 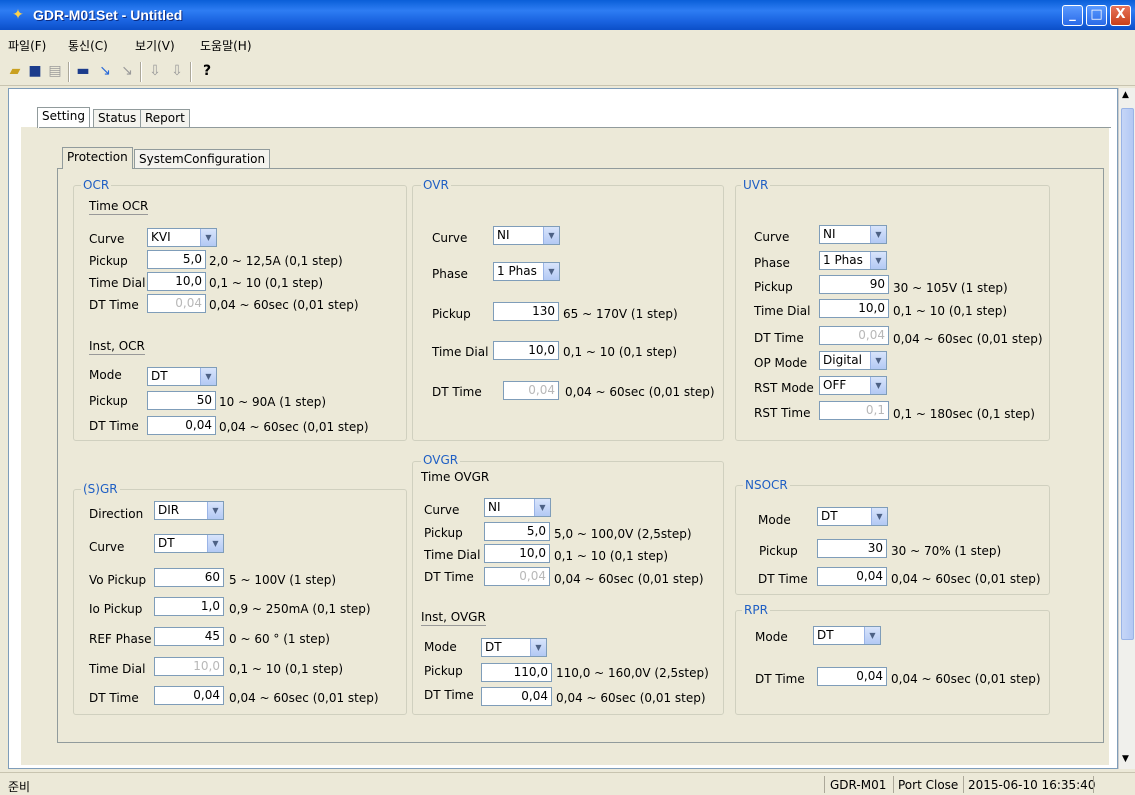 What do you see at coordinates (853, 385) in the screenshot?
I see `uvr-rst-mode-select: OFF ▼` at bounding box center [853, 385].